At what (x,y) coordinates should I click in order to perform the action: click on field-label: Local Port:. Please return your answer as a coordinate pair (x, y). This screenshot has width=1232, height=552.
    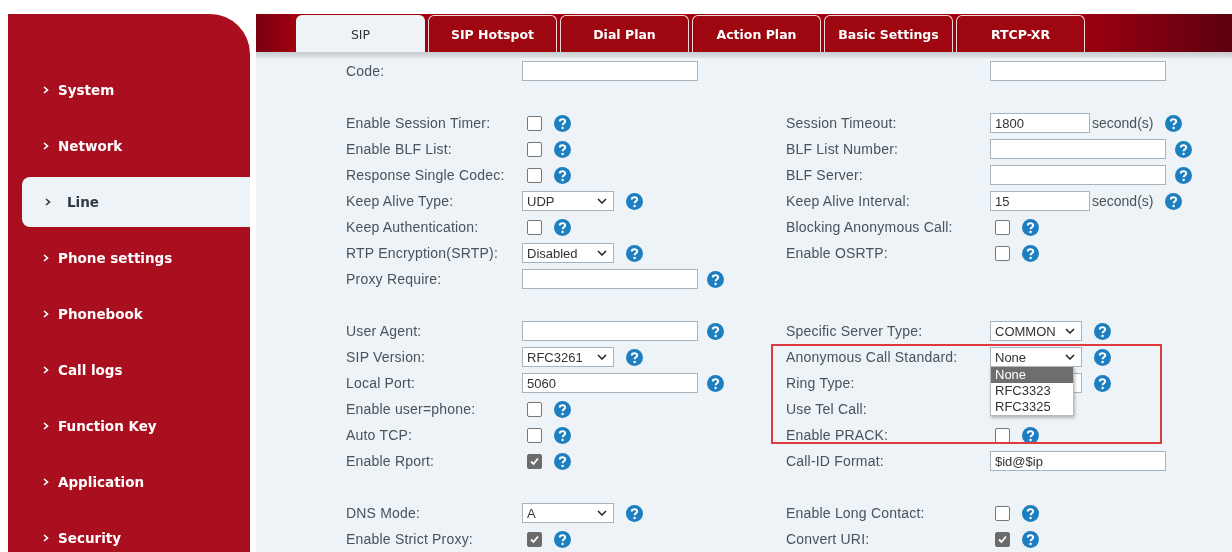
    Looking at the image, I should click on (381, 383).